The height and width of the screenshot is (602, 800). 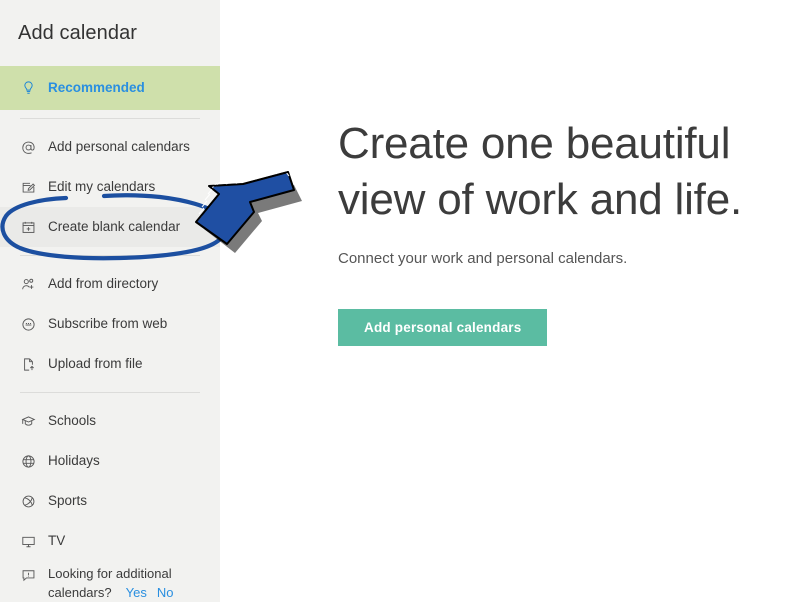 What do you see at coordinates (103, 283) in the screenshot?
I see `sidebar-item-label: Add from directory` at bounding box center [103, 283].